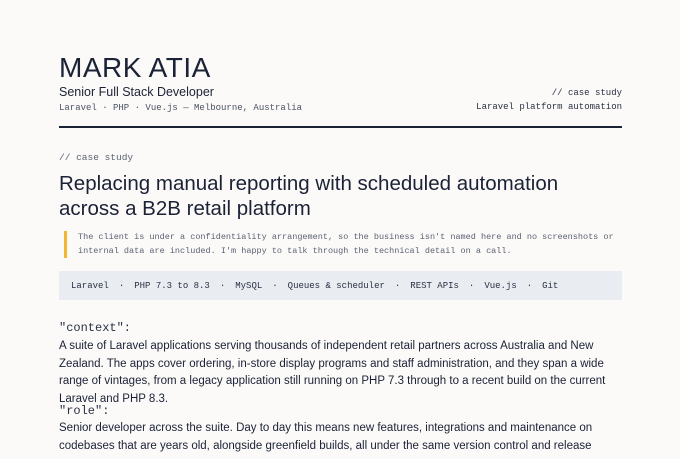 This screenshot has width=680, height=459. I want to click on header-right-subtitle: Laravel platform automation, so click(549, 107).